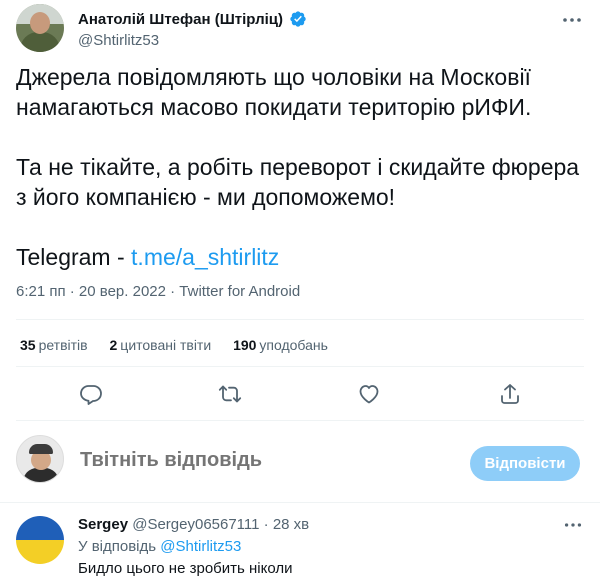 This screenshot has height=588, width=600. What do you see at coordinates (206, 197) in the screenshot?
I see `tweet-text-line: з його компанією - ми допоможемо!` at bounding box center [206, 197].